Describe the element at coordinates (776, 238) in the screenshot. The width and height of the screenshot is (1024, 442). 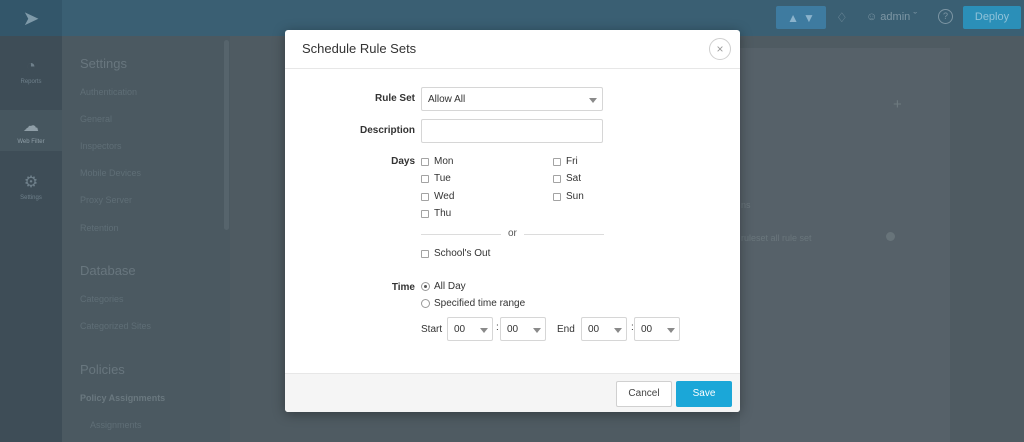
I see `content-text: ruleset all rule set` at that location.